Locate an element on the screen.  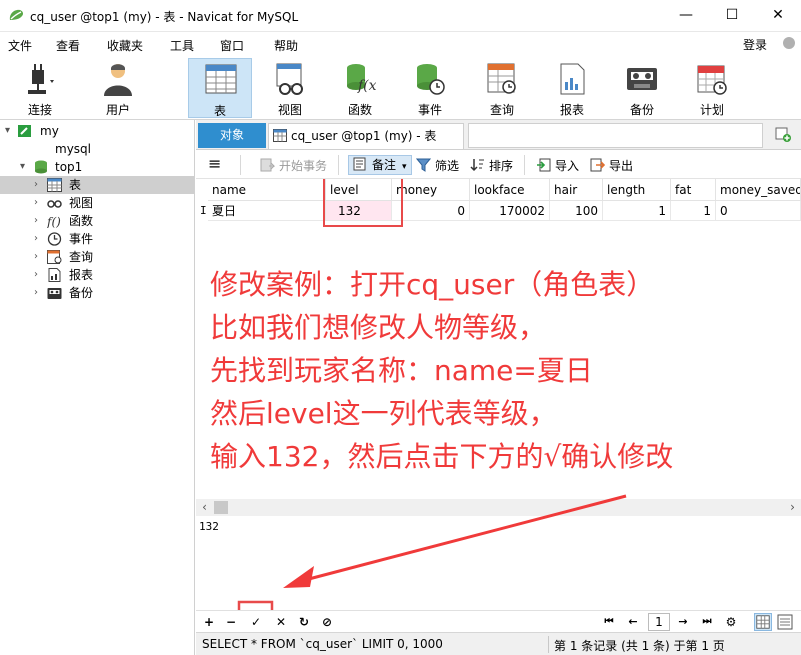
menu-view: 查看 is located at coordinates (68, 45).